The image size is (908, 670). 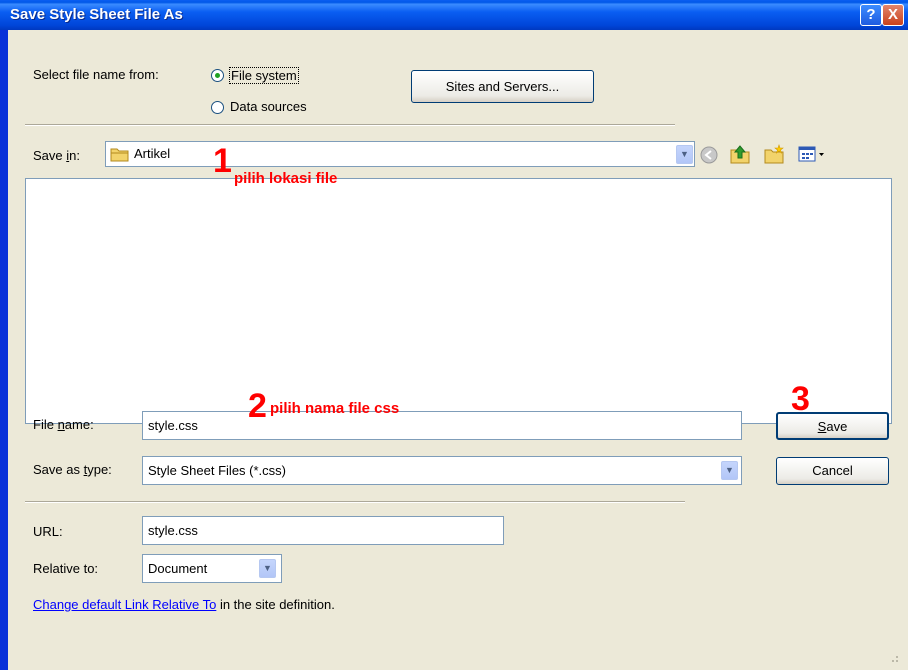 What do you see at coordinates (442, 425) in the screenshot?
I see `file-name-input: style.css` at bounding box center [442, 425].